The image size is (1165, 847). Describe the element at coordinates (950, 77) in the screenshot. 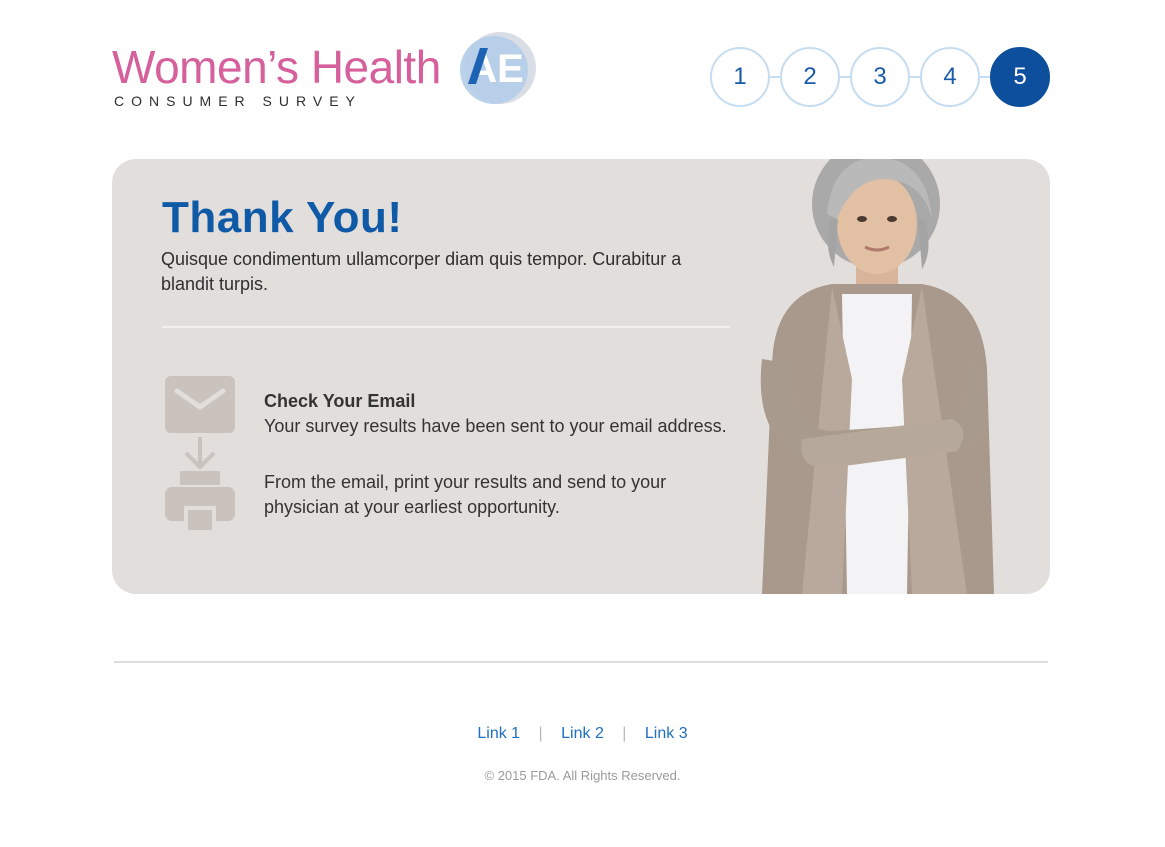

I see `step-4: 4` at that location.